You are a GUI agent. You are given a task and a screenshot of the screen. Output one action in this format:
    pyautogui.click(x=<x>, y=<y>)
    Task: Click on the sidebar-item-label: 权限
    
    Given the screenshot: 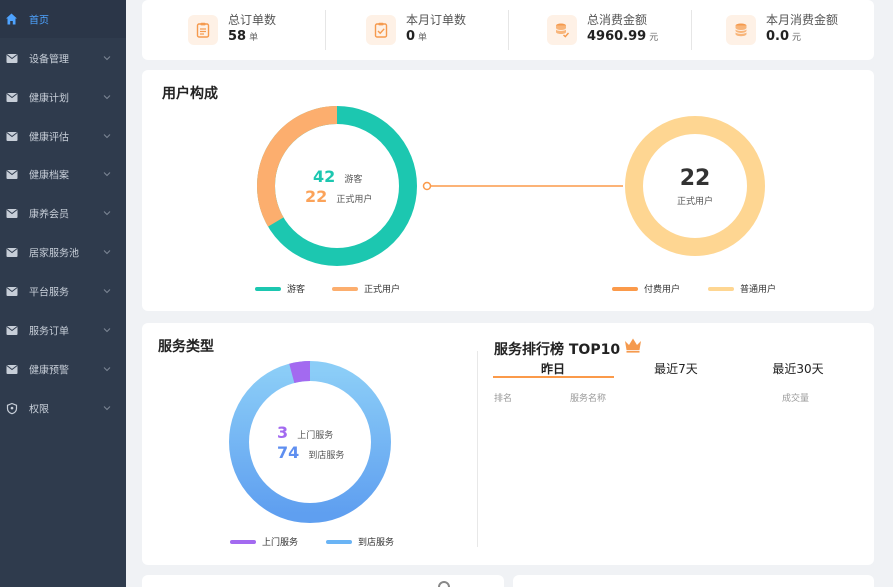 What is the action you would take?
    pyautogui.click(x=39, y=410)
    